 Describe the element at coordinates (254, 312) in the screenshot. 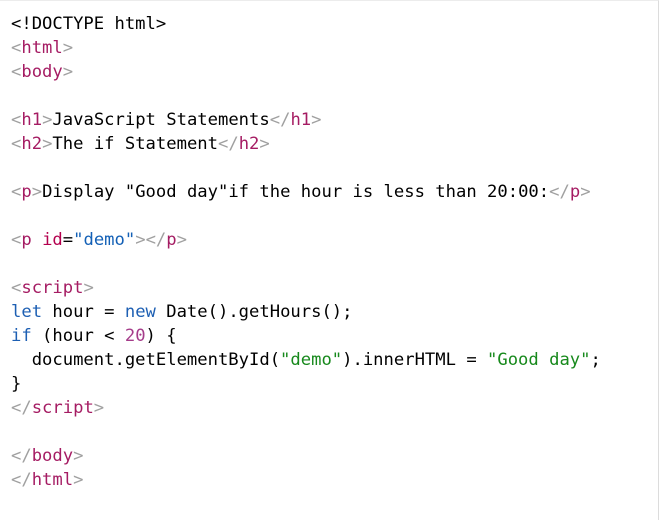

I see `code-token: Date().getHours();` at that location.